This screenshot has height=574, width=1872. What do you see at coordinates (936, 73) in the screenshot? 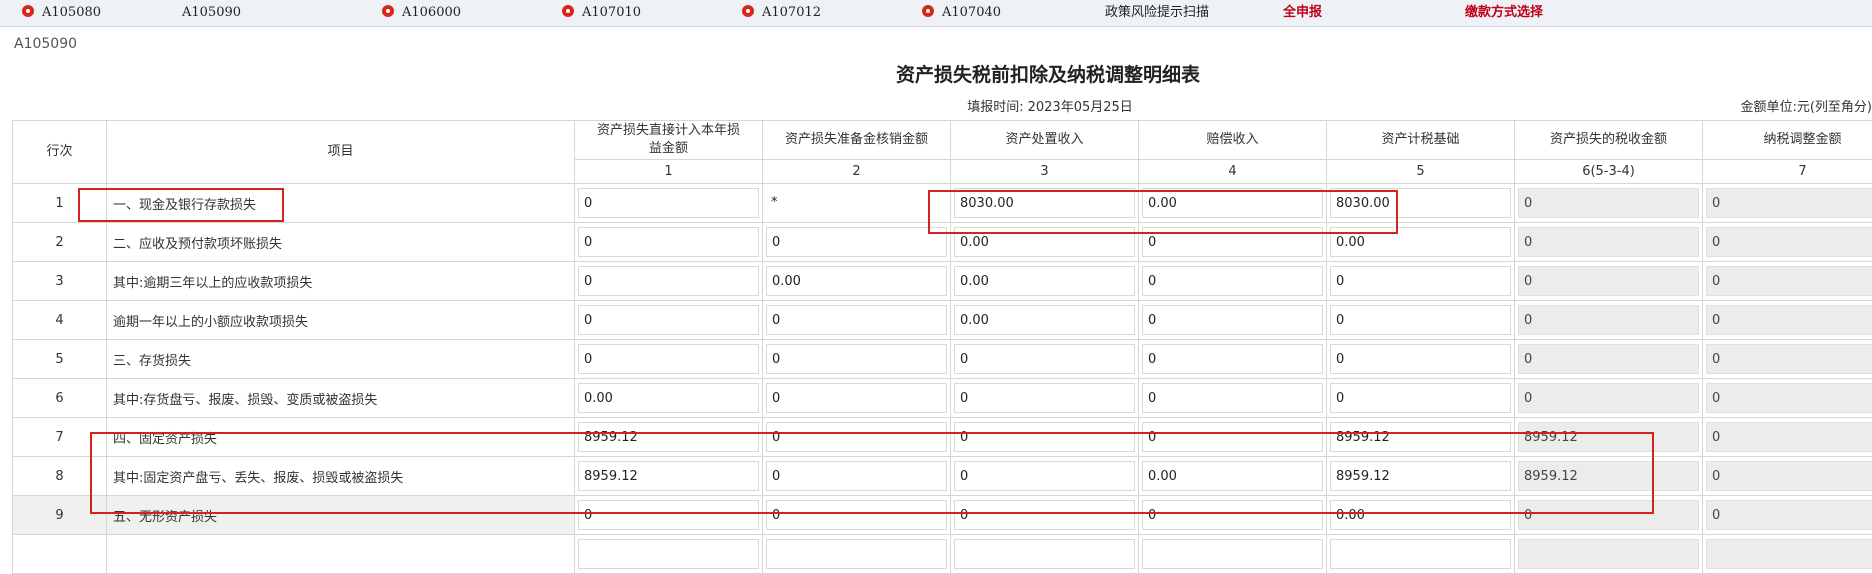
I see `page-title: 资产损失税前扣除及纳税调整明细表` at bounding box center [936, 73].